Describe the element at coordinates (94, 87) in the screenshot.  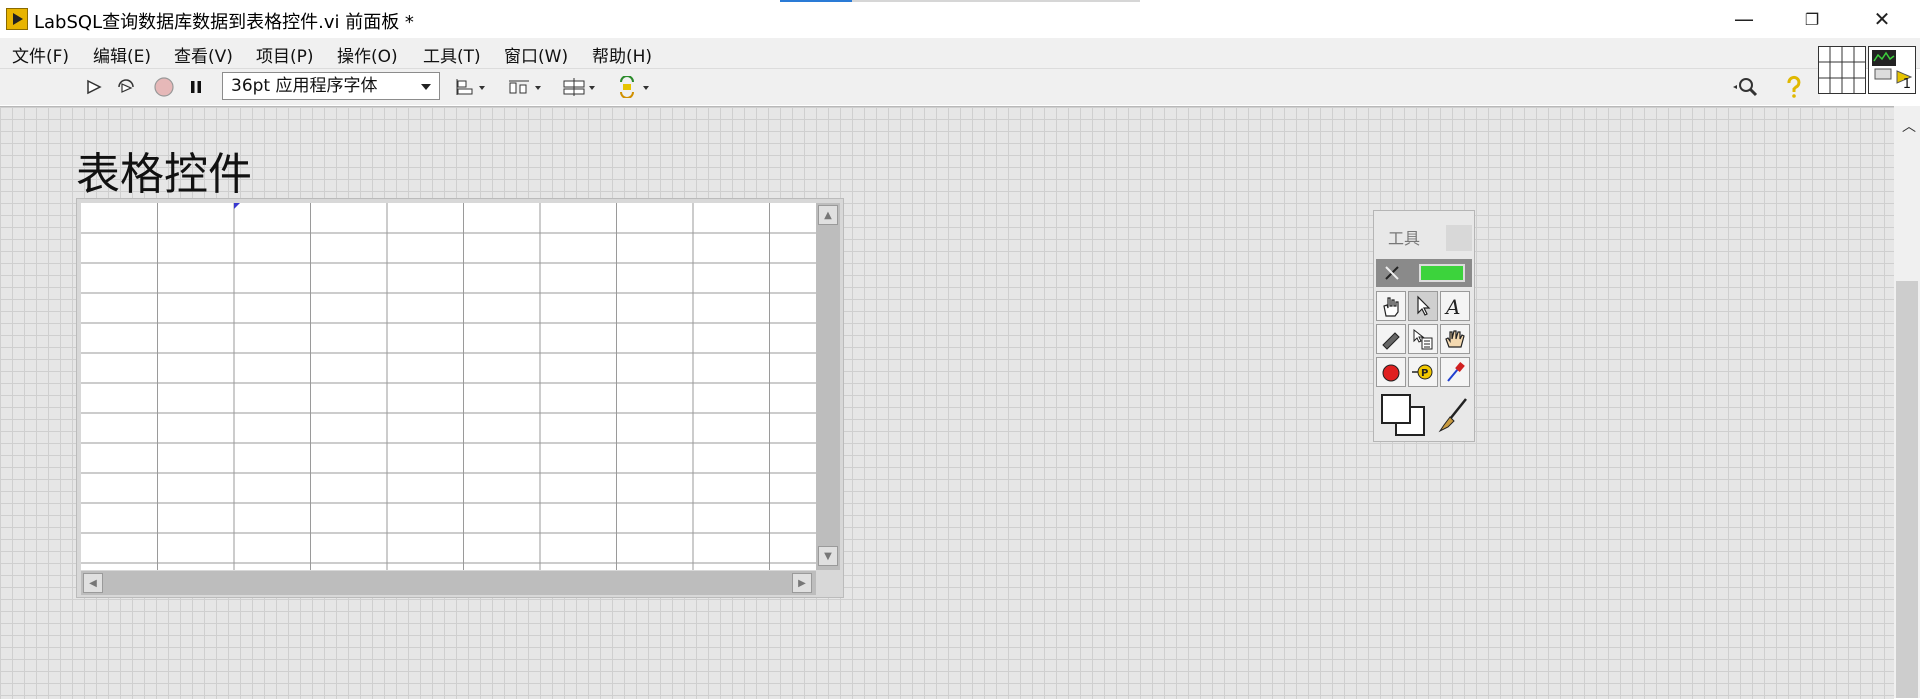
I see `run-arrow-icon` at that location.